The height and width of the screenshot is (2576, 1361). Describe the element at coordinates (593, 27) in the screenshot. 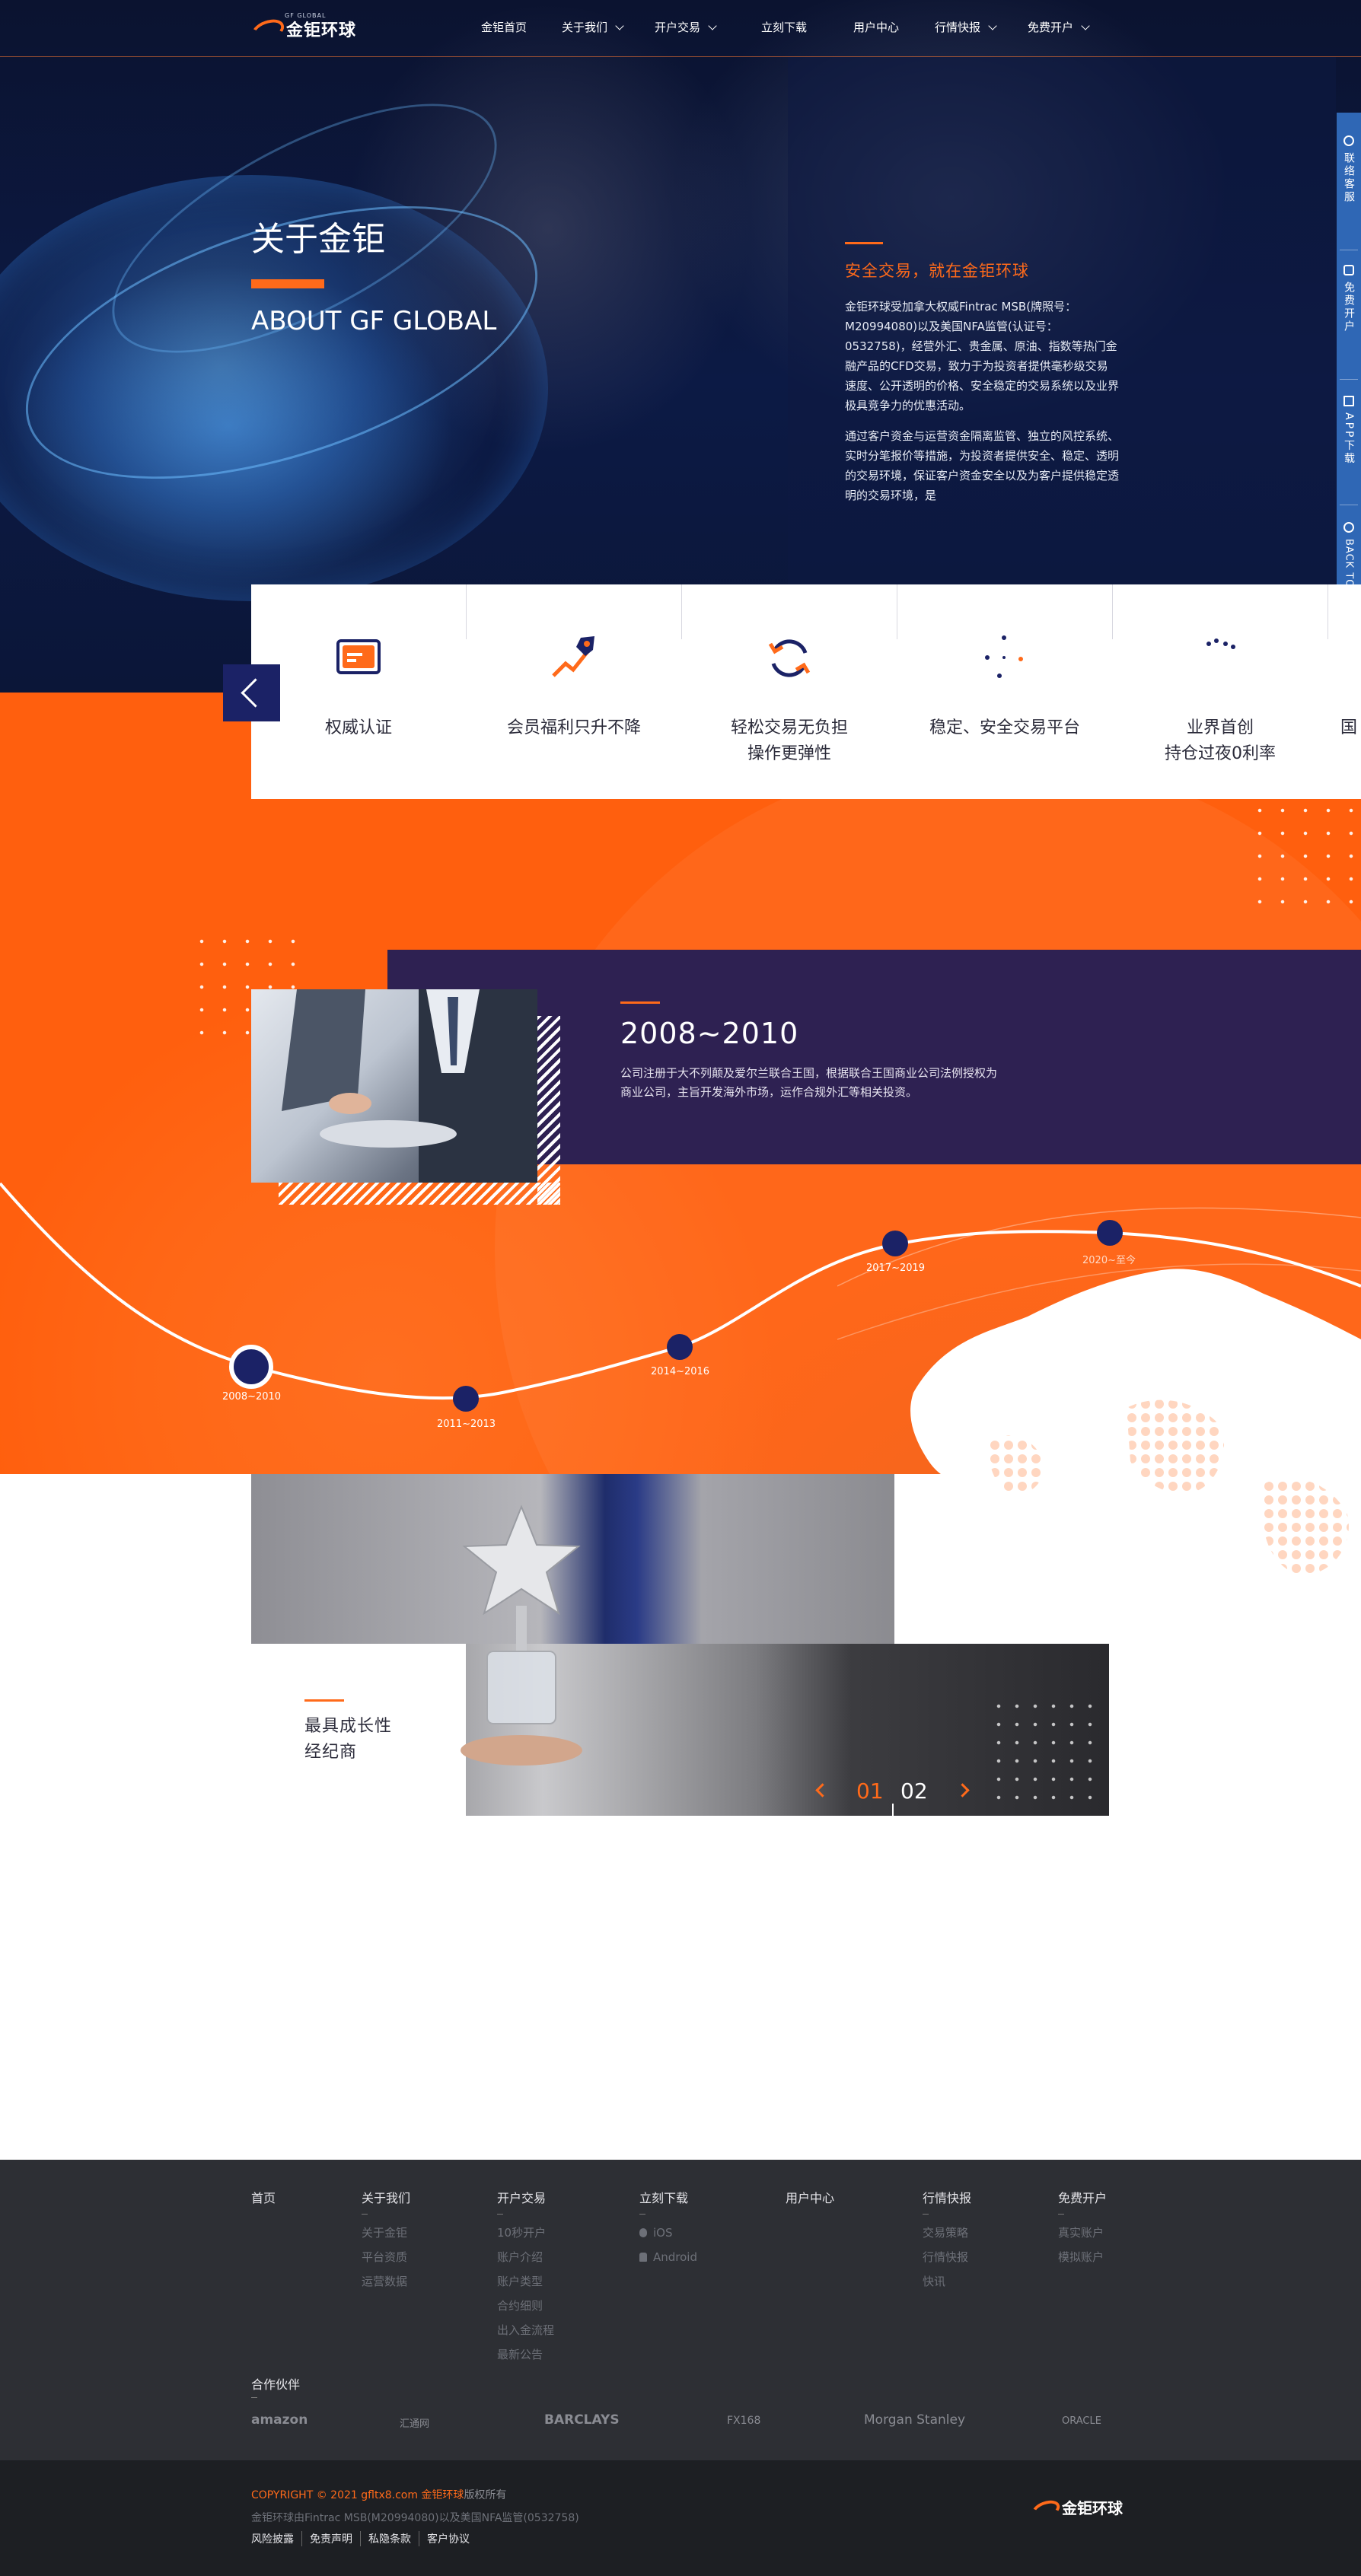

I see `nav-about: 关于我们` at that location.